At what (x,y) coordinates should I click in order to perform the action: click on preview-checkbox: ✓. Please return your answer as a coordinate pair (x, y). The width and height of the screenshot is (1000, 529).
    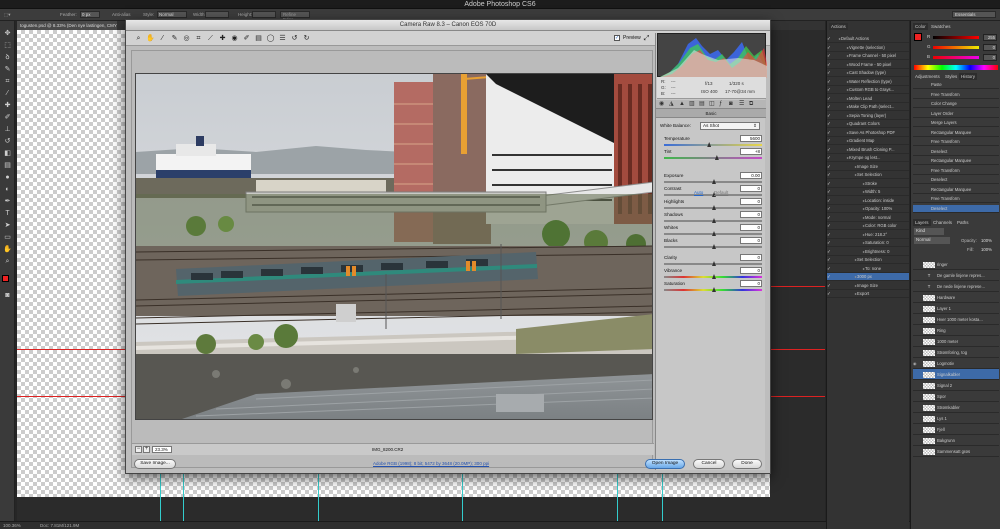
    Looking at the image, I should click on (617, 38).